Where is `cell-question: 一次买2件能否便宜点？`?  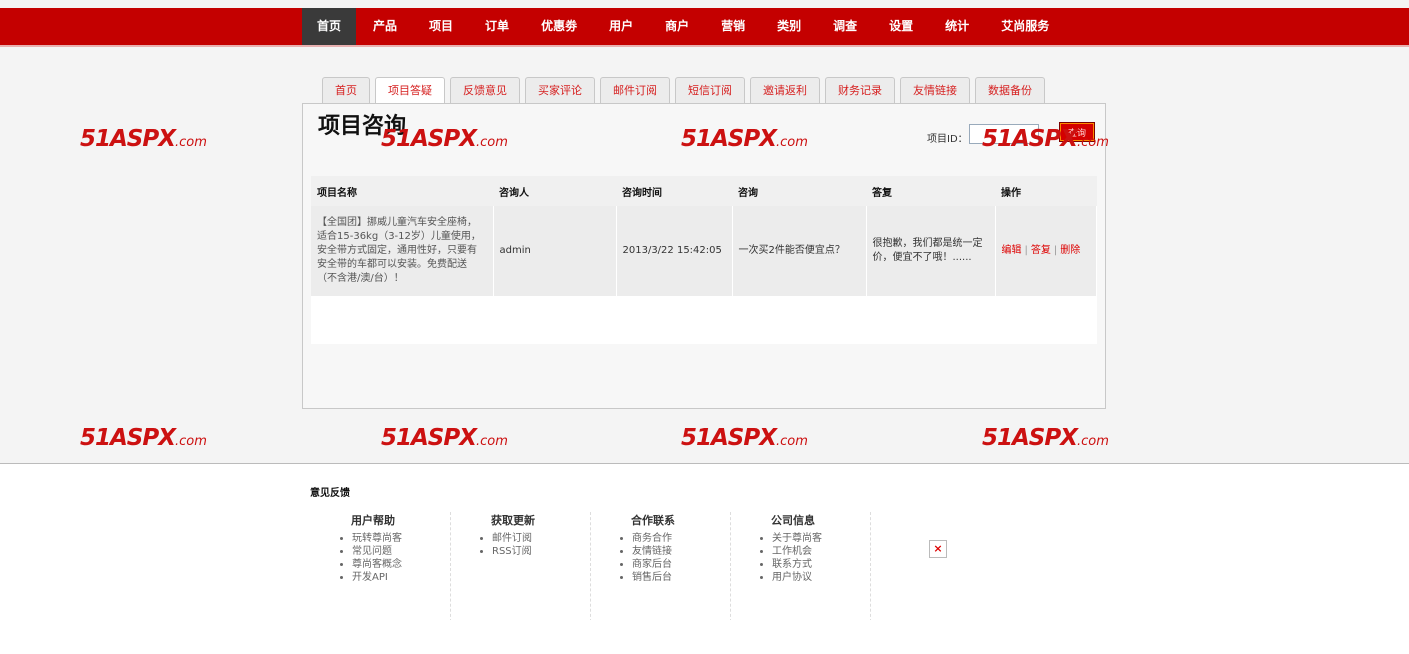 cell-question: 一次买2件能否便宜点？ is located at coordinates (799, 251).